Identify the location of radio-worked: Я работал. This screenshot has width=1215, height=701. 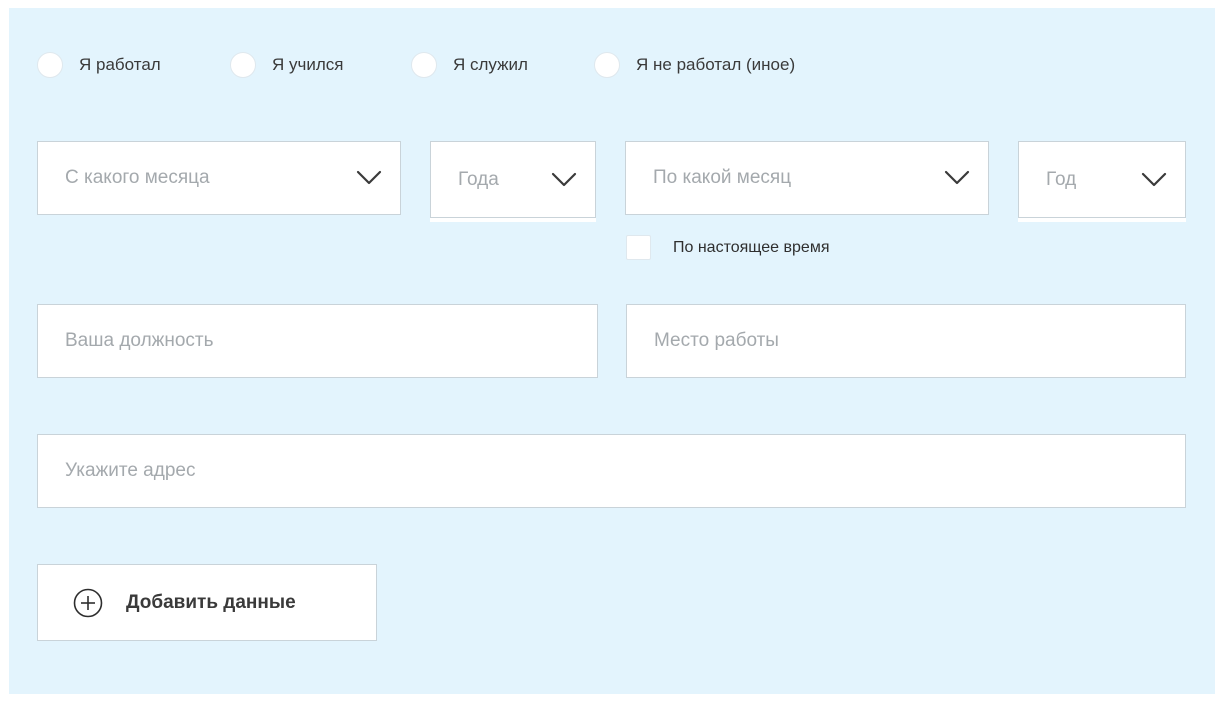
(99, 65).